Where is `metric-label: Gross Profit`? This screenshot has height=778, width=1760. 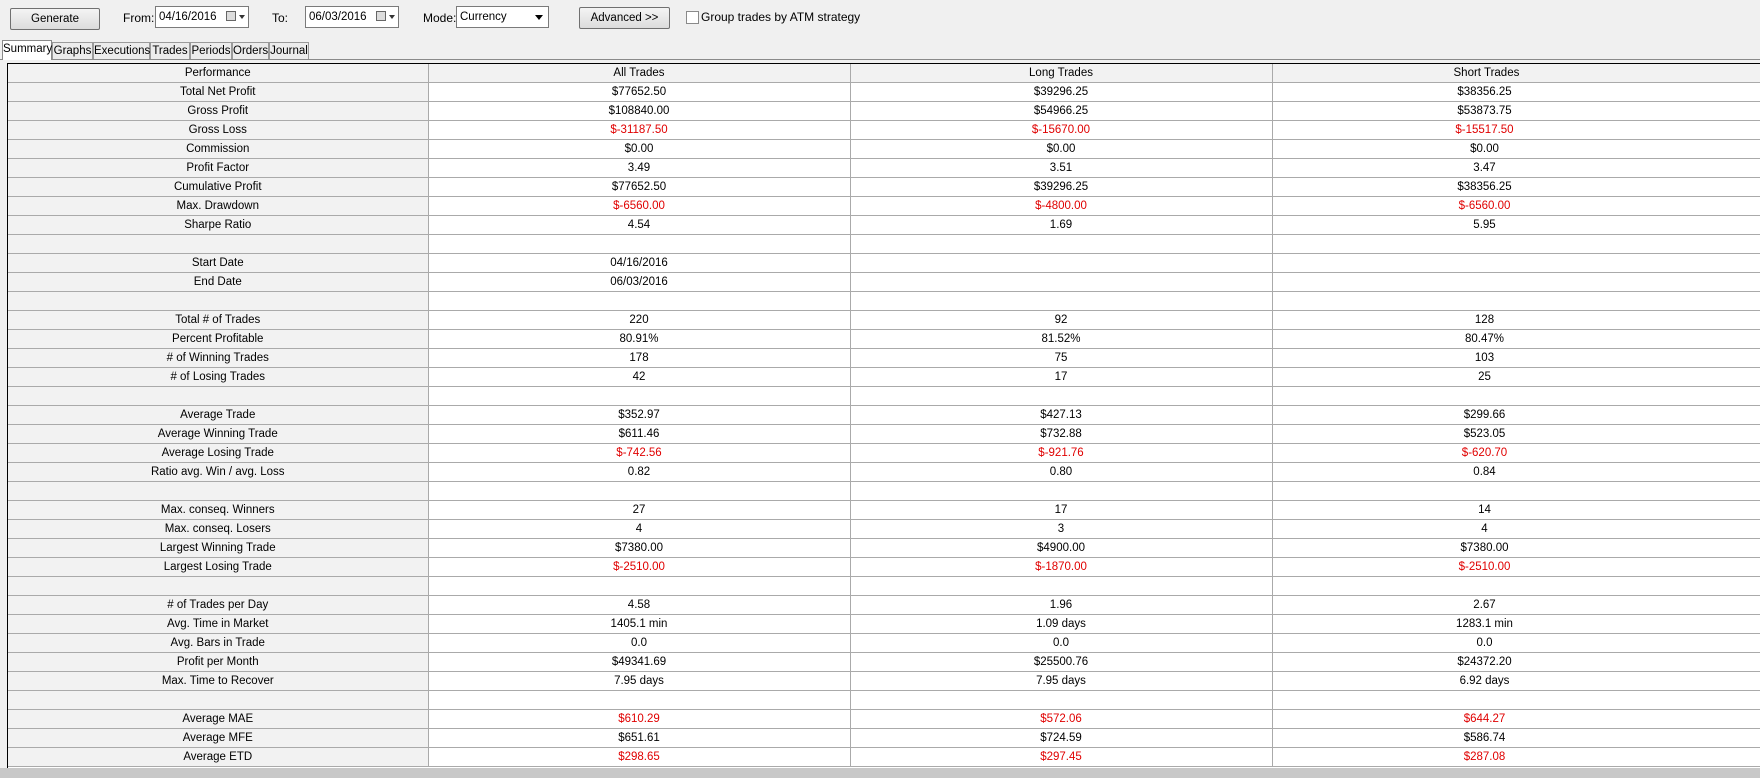
metric-label: Gross Profit is located at coordinates (218, 111).